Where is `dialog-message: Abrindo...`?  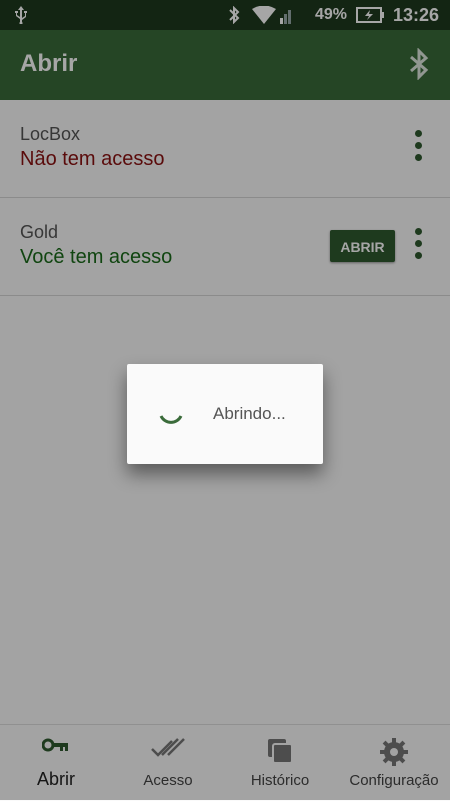
dialog-message: Abrindo... is located at coordinates (249, 413).